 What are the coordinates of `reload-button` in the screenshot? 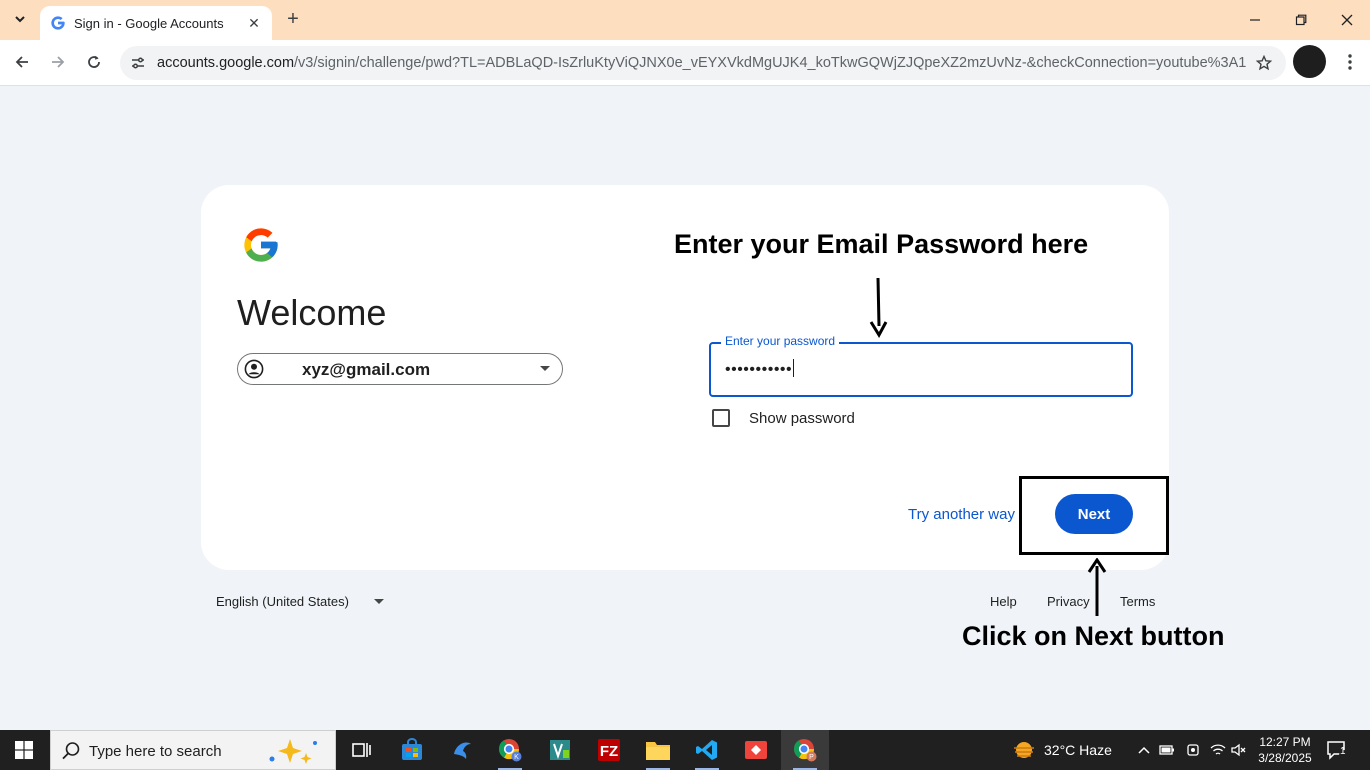 It's located at (94, 62).